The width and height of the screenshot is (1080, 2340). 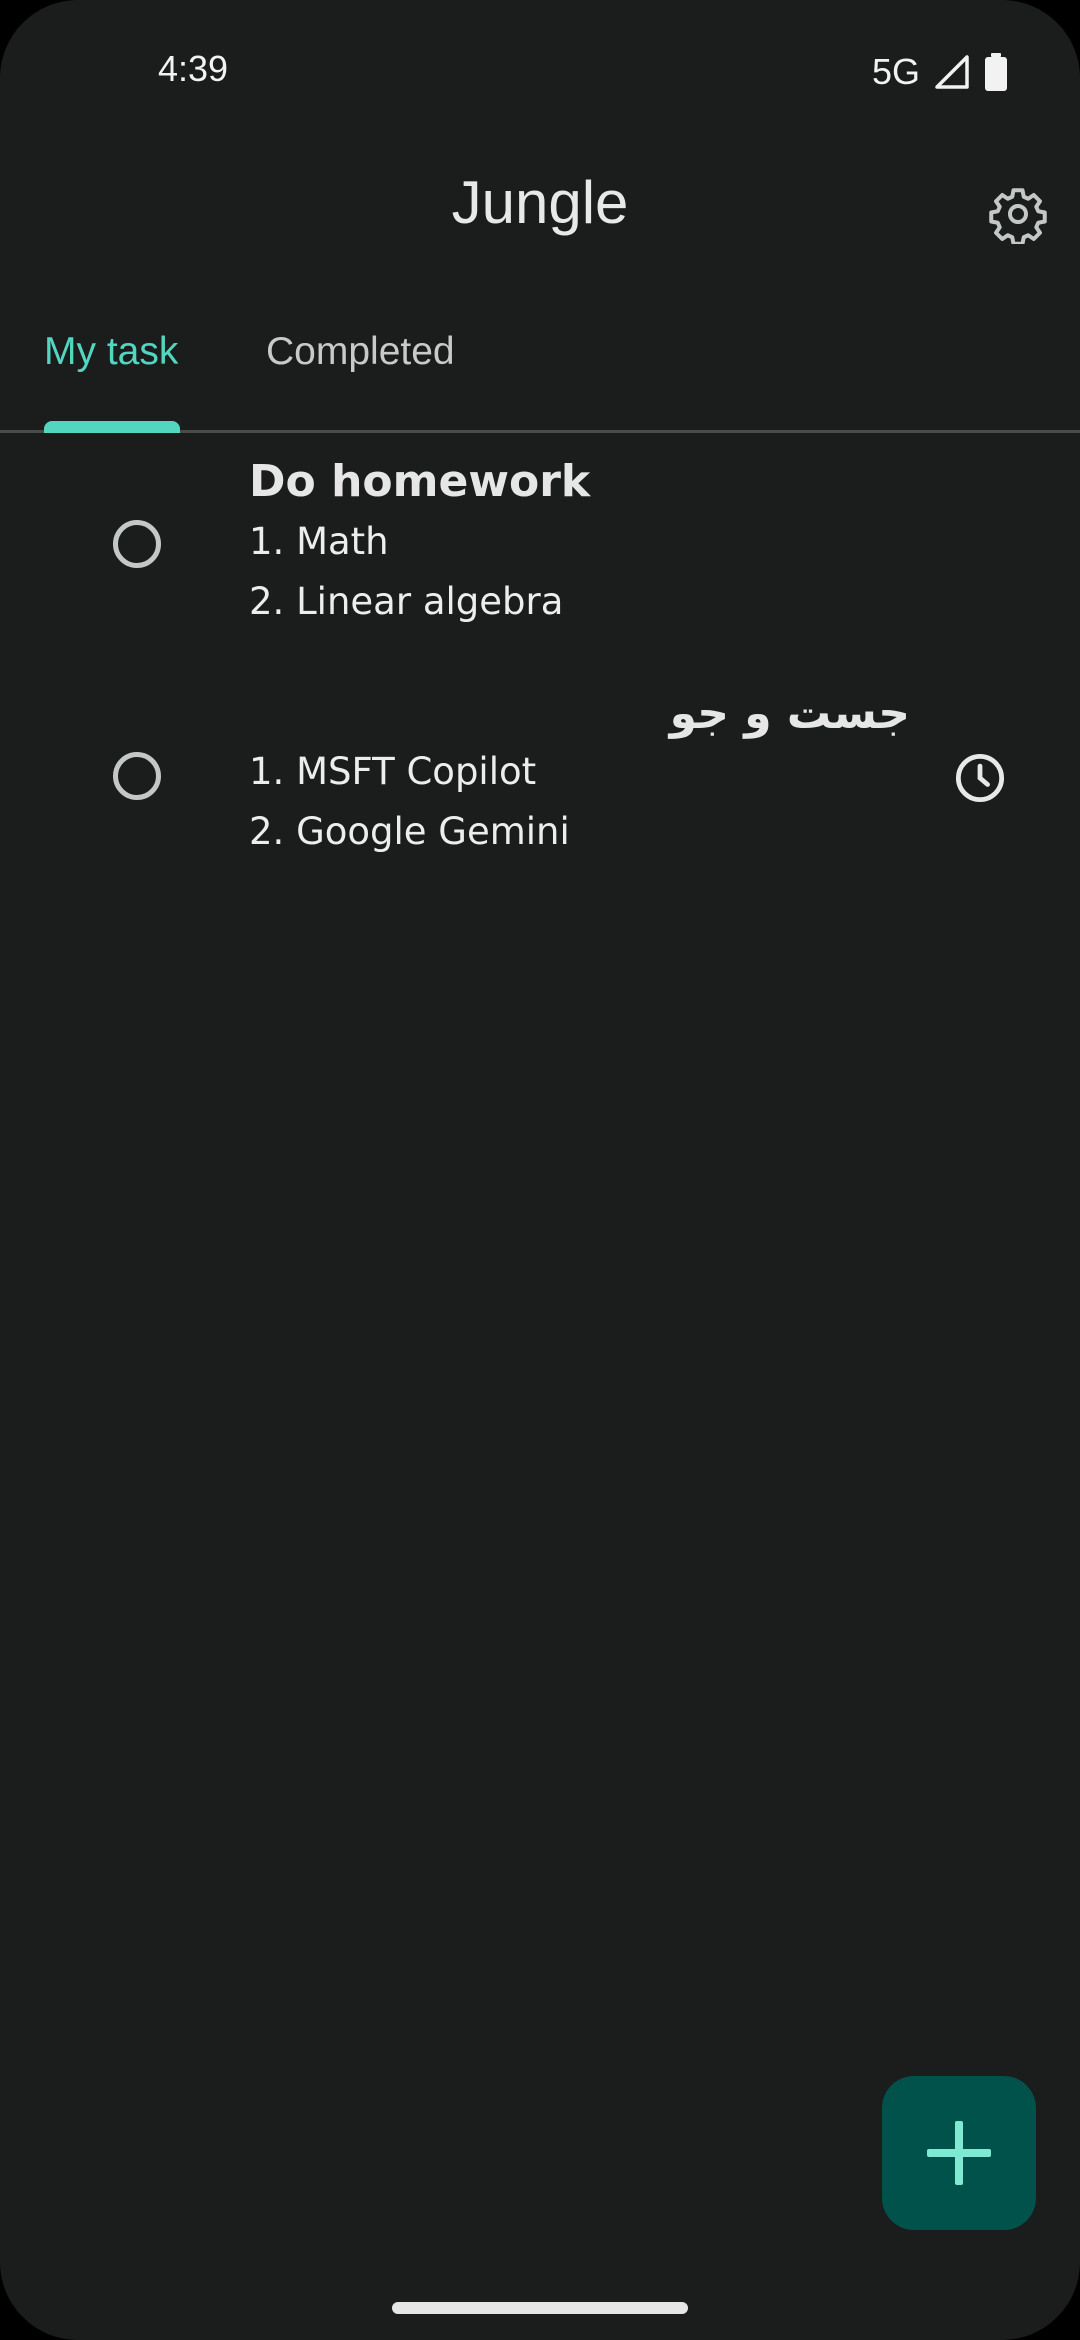 What do you see at coordinates (360, 352) in the screenshot?
I see `tab-completed: Completed` at bounding box center [360, 352].